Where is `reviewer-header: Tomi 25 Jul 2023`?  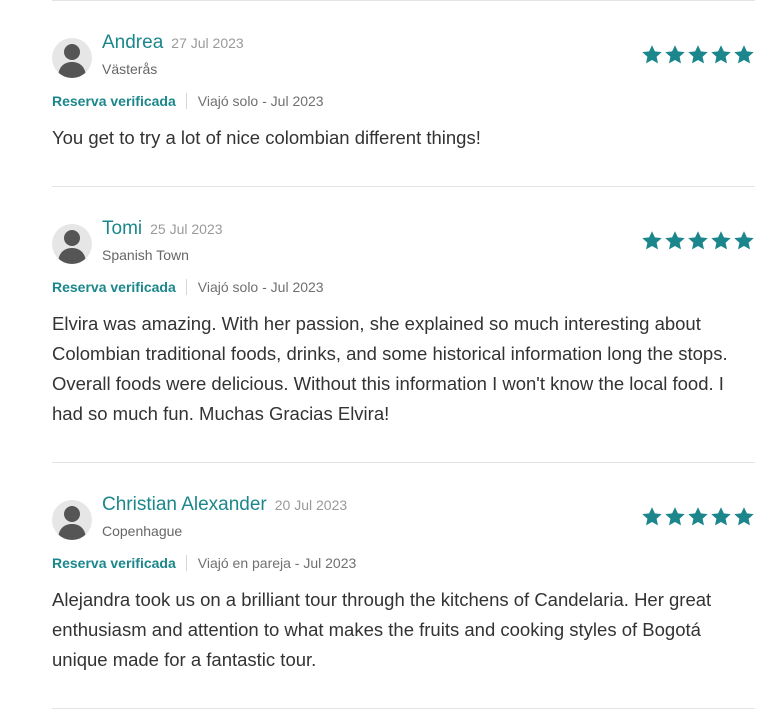
reviewer-header: Tomi 25 Jul 2023 is located at coordinates (162, 229).